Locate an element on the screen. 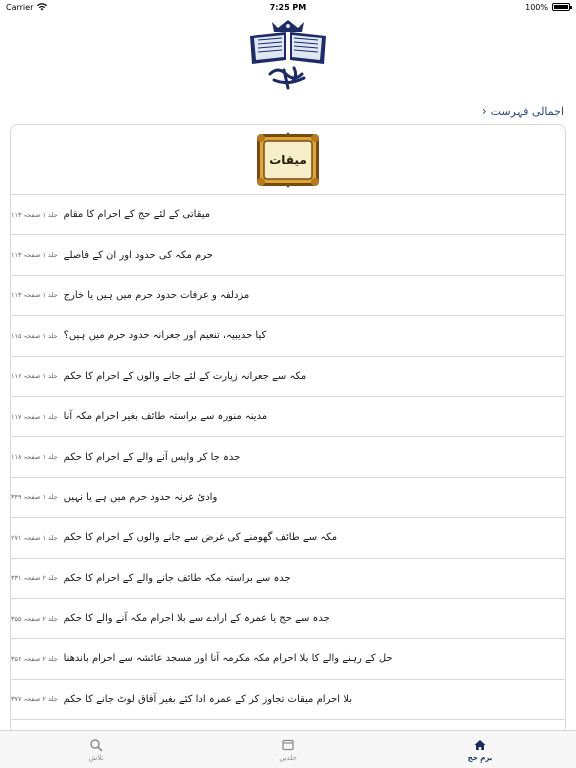 The height and width of the screenshot is (768, 576). tab-home: بزمِ حج is located at coordinates (480, 749).